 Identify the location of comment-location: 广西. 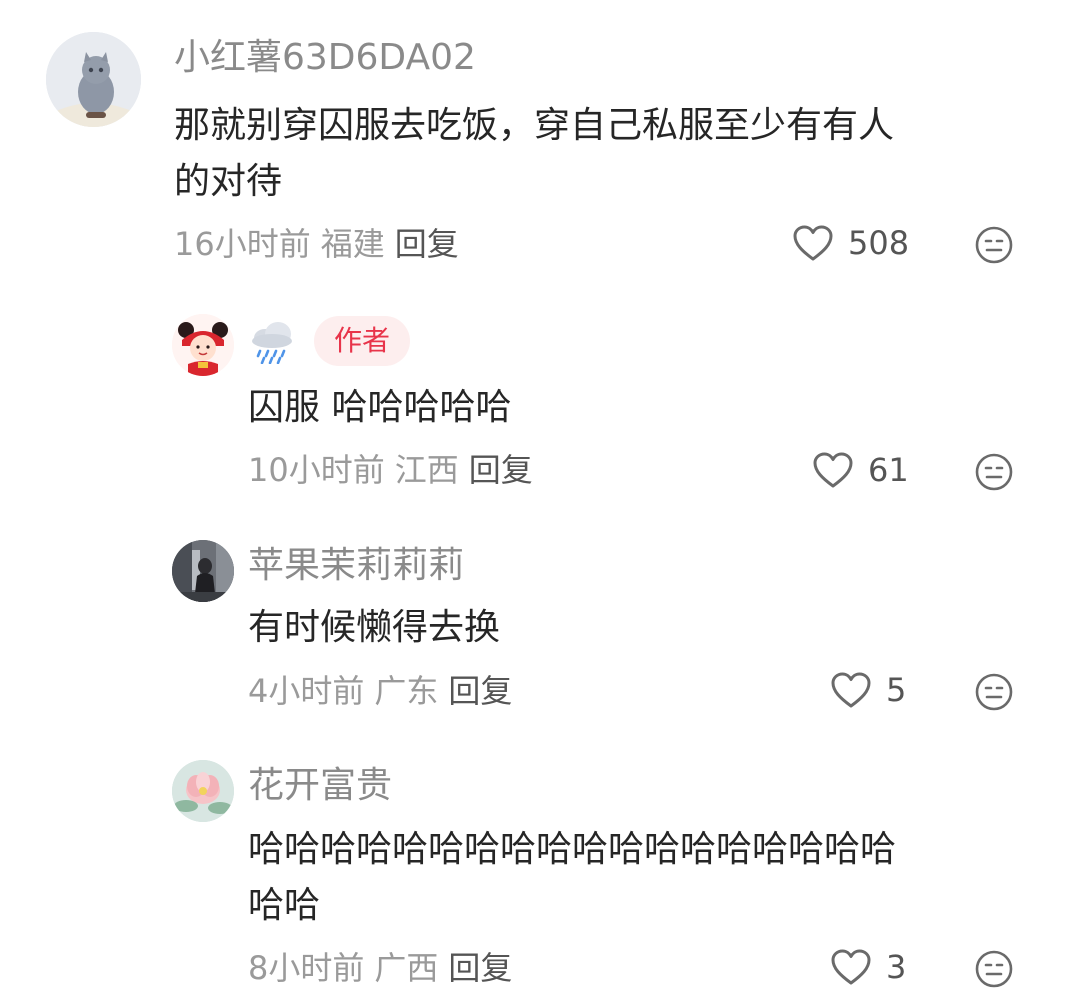
(406, 968).